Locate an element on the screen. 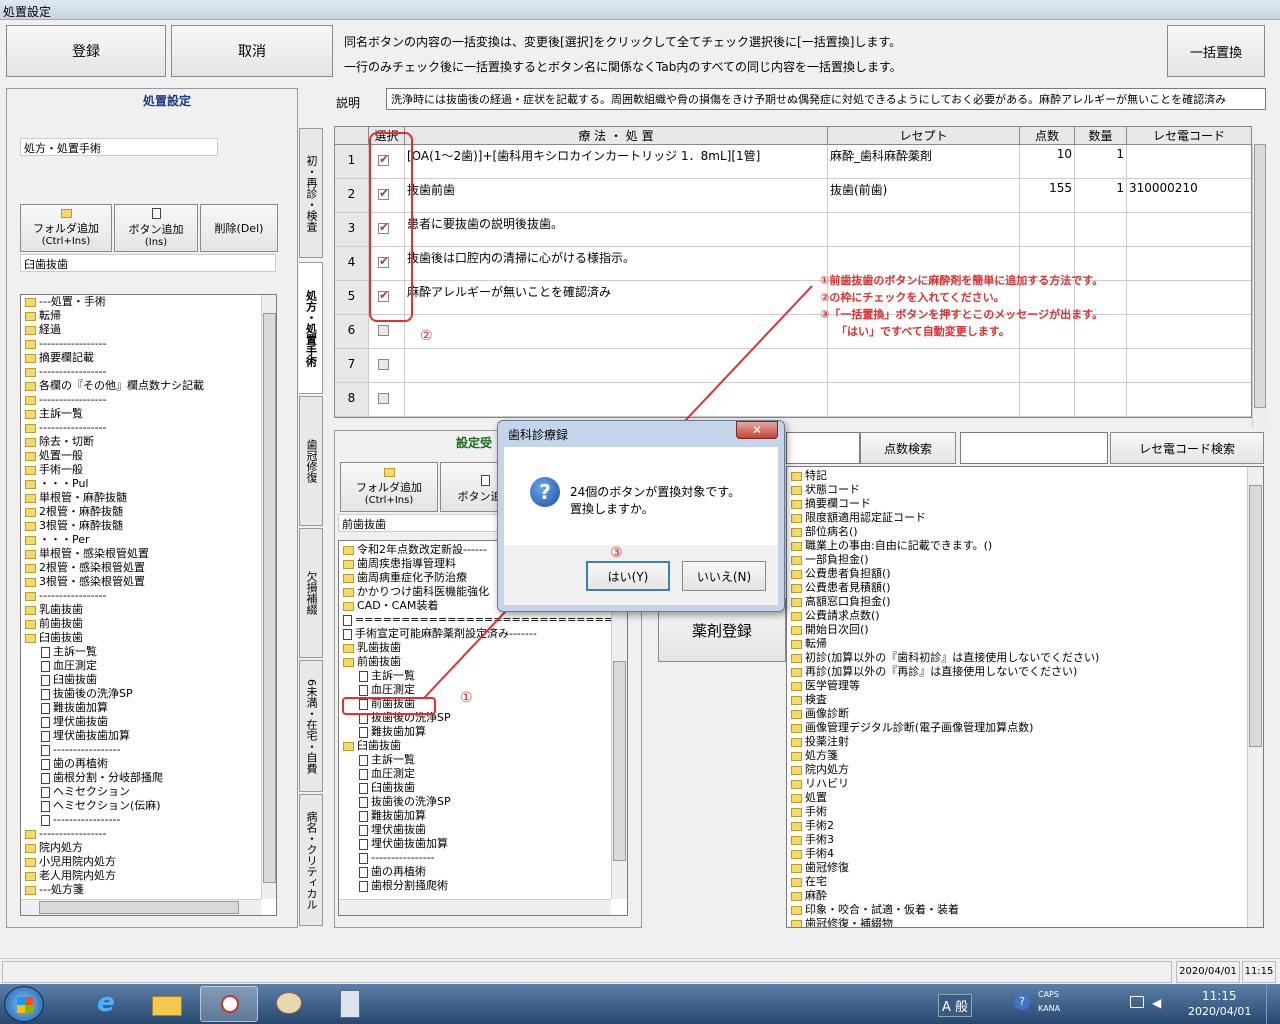  taskbar: e A 般 ? CAPS KANA ◀ 11:15 2020/04/01 is located at coordinates (640, 1004).